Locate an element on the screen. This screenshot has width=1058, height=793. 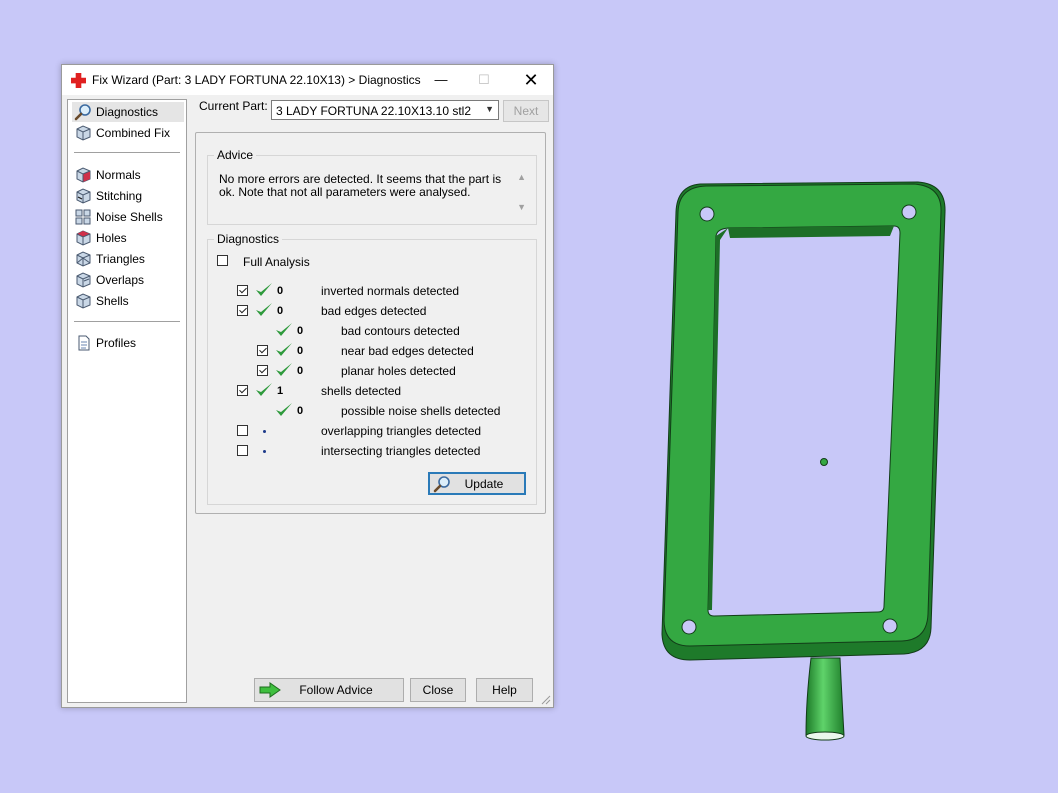
nav-item-noise-shells: Noise Shells is located at coordinates (128, 217).